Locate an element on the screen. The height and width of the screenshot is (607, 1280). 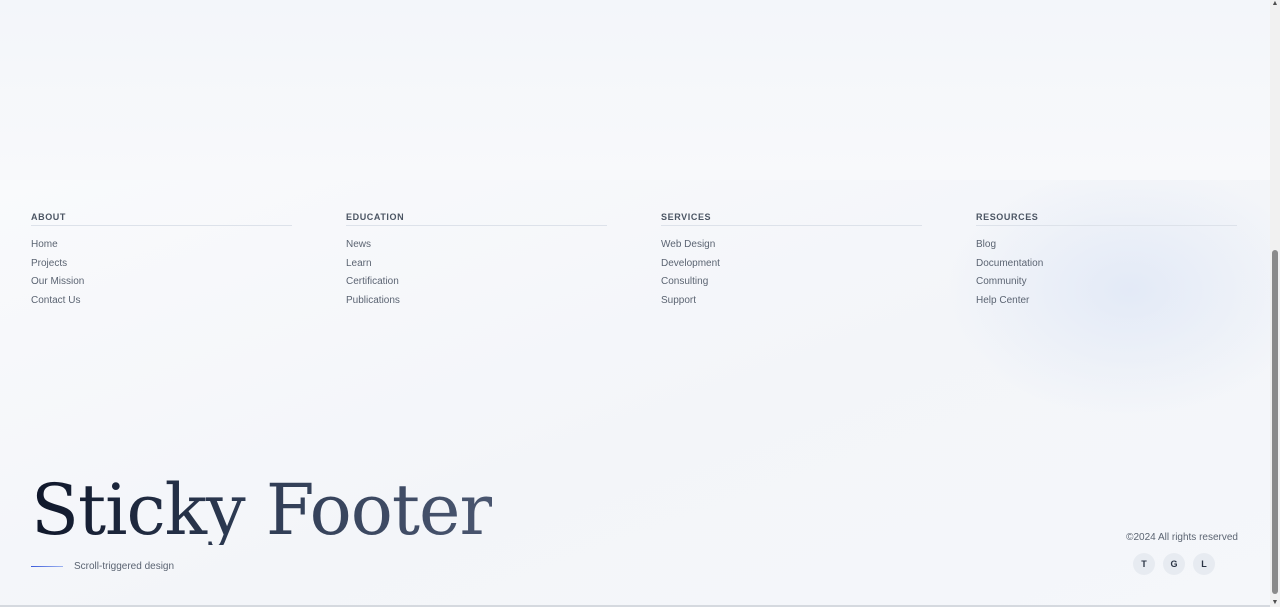
scrollbar-thumb is located at coordinates (1275, 422).